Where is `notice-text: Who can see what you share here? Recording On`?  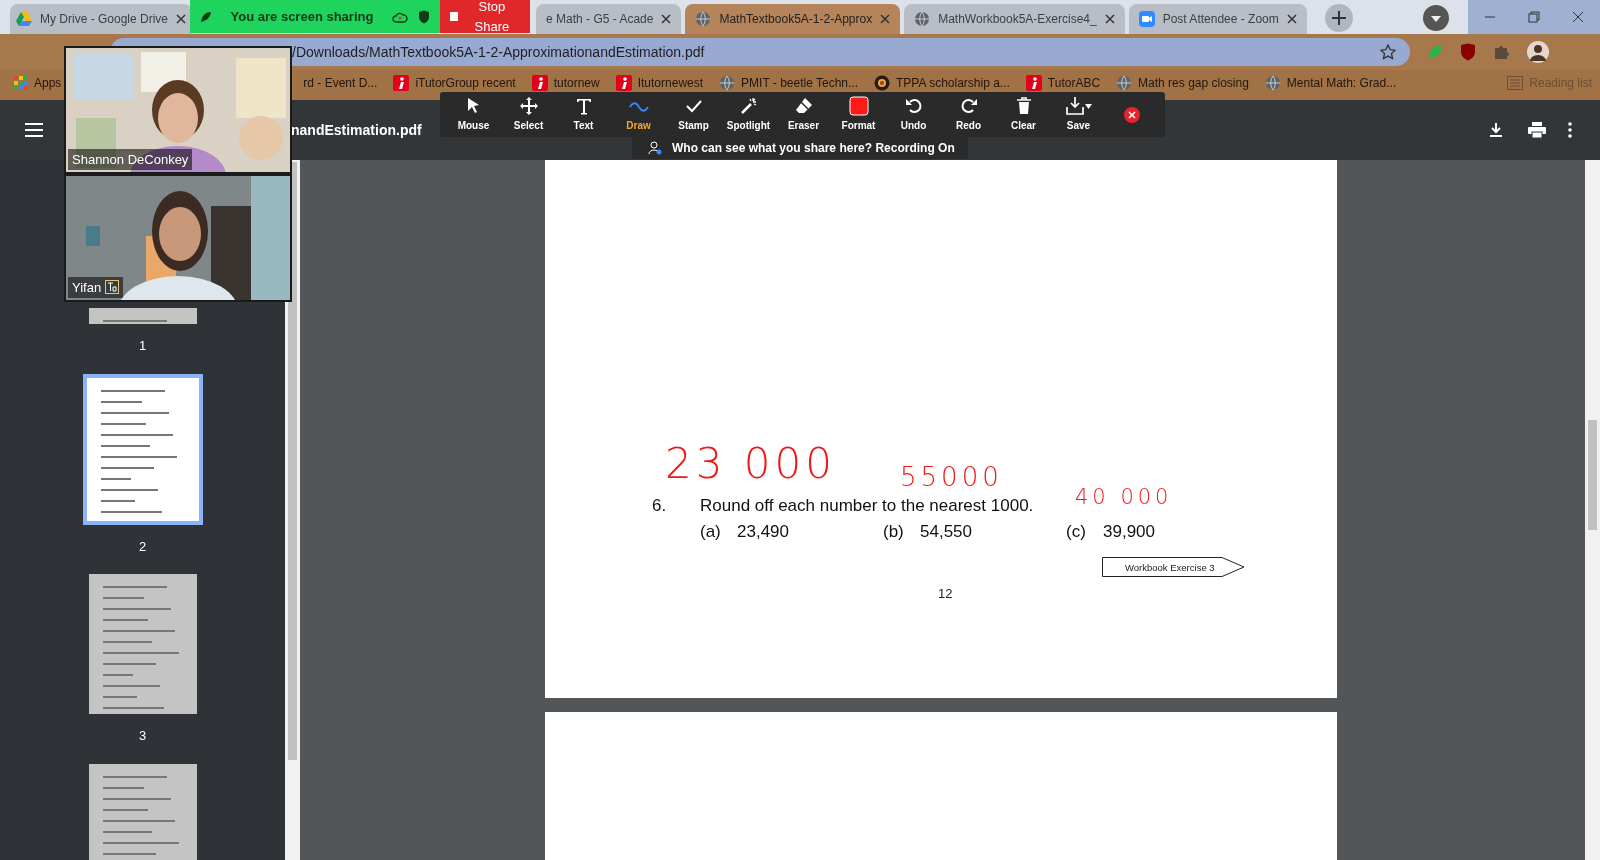 notice-text: Who can see what you share here? Recording On is located at coordinates (813, 148).